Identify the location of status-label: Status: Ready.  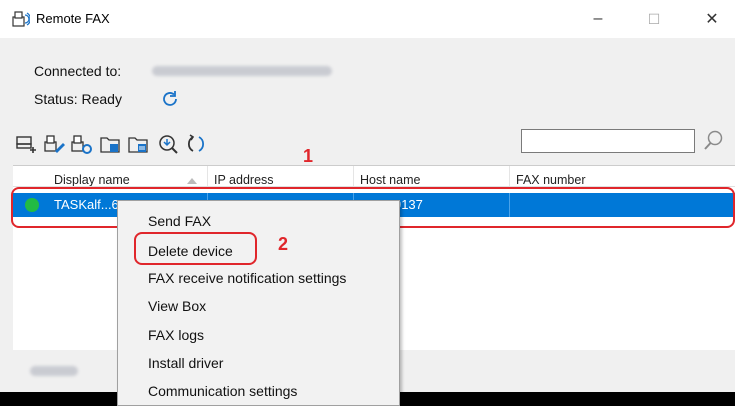
(78, 99).